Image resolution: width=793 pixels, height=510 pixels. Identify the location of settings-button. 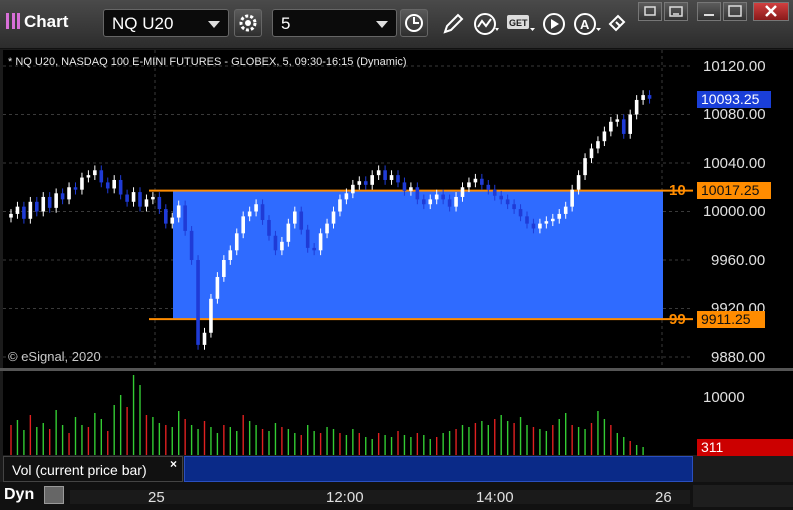
(248, 23).